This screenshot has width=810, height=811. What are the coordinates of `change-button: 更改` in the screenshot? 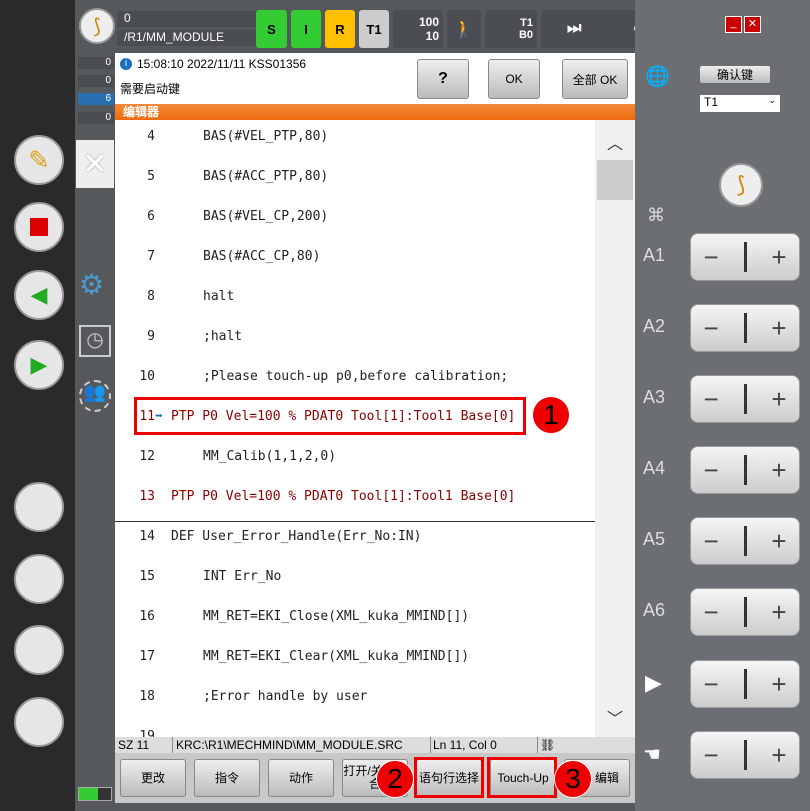 It's located at (153, 778).